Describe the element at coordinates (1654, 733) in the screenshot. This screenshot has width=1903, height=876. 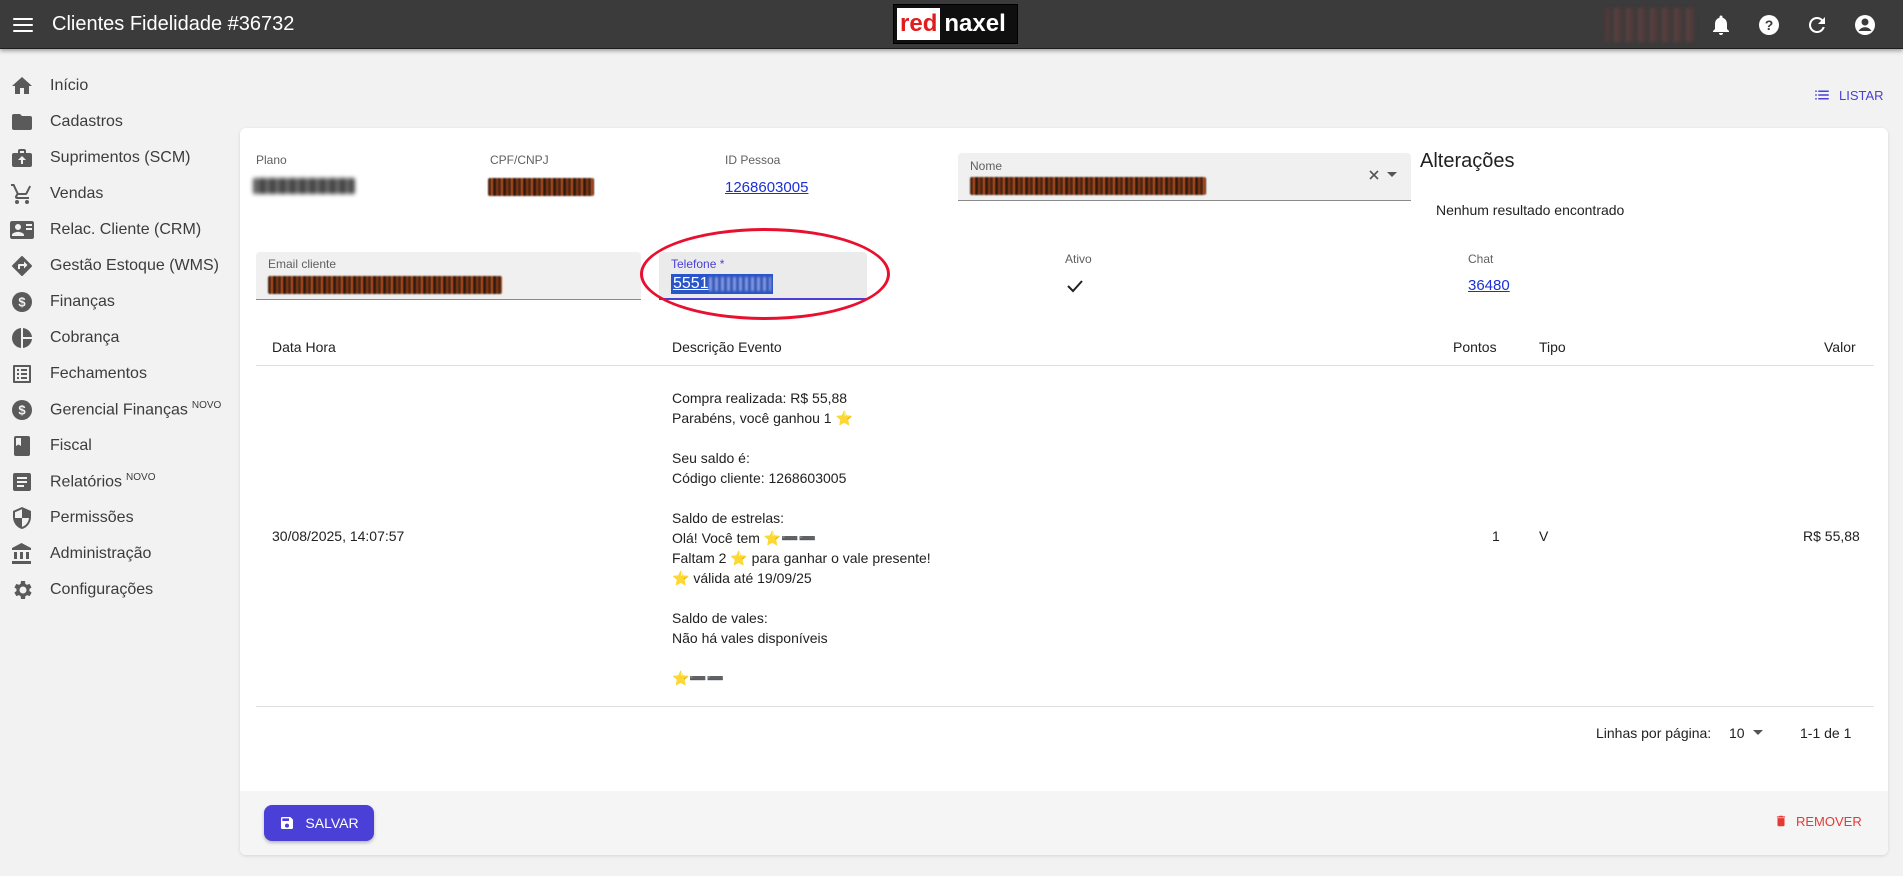
I see `rows-per-page-label: Linhas por página:` at that location.